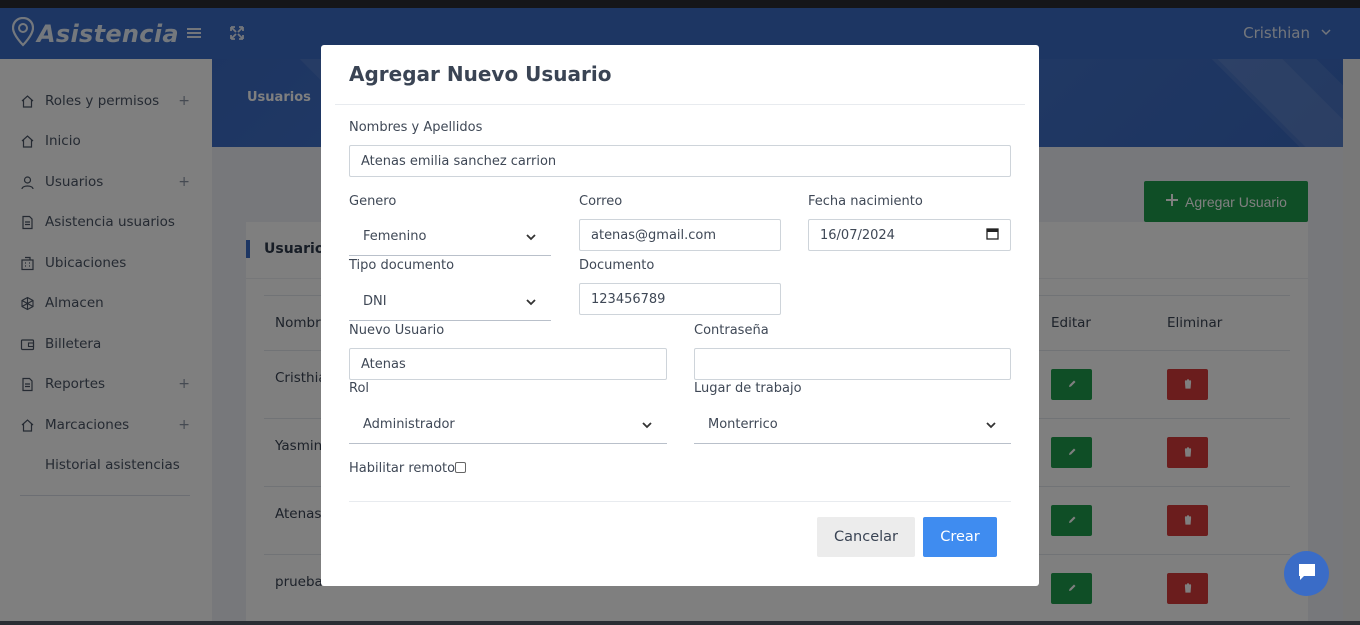 The height and width of the screenshot is (625, 1360). What do you see at coordinates (397, 330) in the screenshot?
I see `username-label: Nuevo Usuario` at bounding box center [397, 330].